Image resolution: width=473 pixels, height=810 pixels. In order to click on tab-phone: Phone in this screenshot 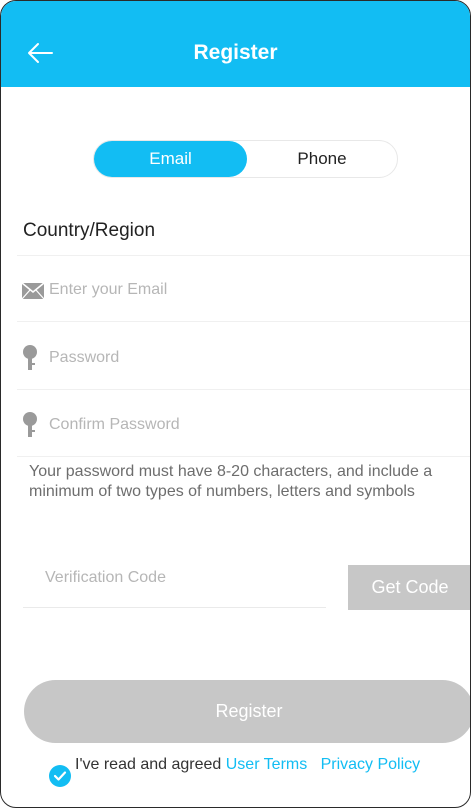, I will do `click(322, 159)`.